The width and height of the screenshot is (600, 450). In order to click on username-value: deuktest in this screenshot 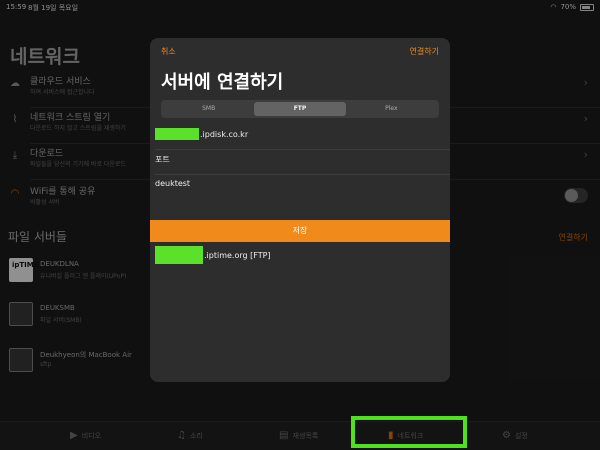, I will do `click(172, 183)`.